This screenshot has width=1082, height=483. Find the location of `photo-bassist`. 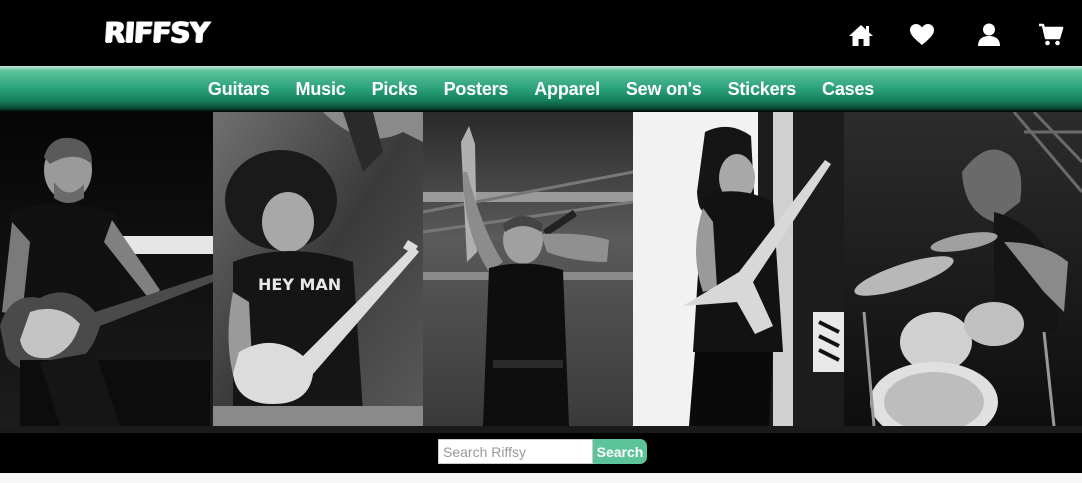

photo-bassist is located at coordinates (106, 269).